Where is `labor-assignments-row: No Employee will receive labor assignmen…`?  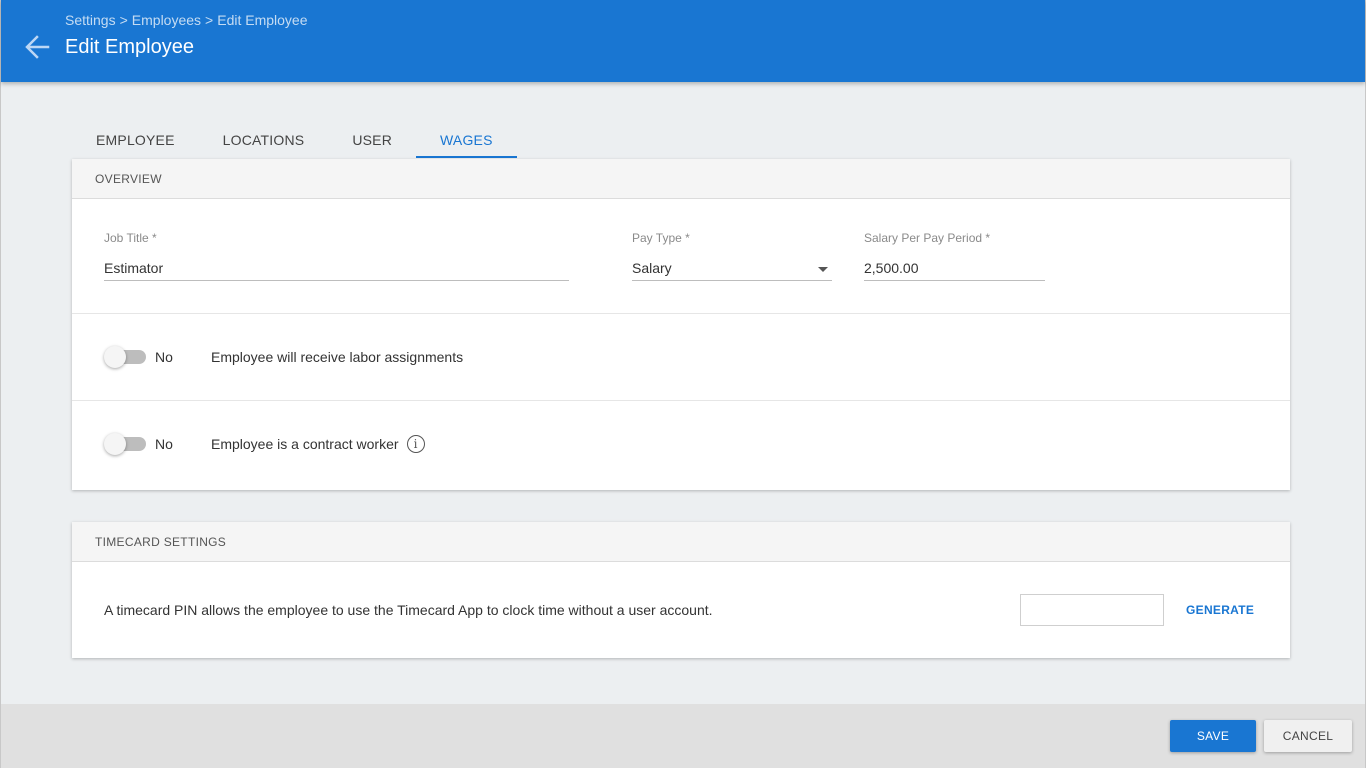 labor-assignments-row: No Employee will receive labor assignmen… is located at coordinates (283, 357).